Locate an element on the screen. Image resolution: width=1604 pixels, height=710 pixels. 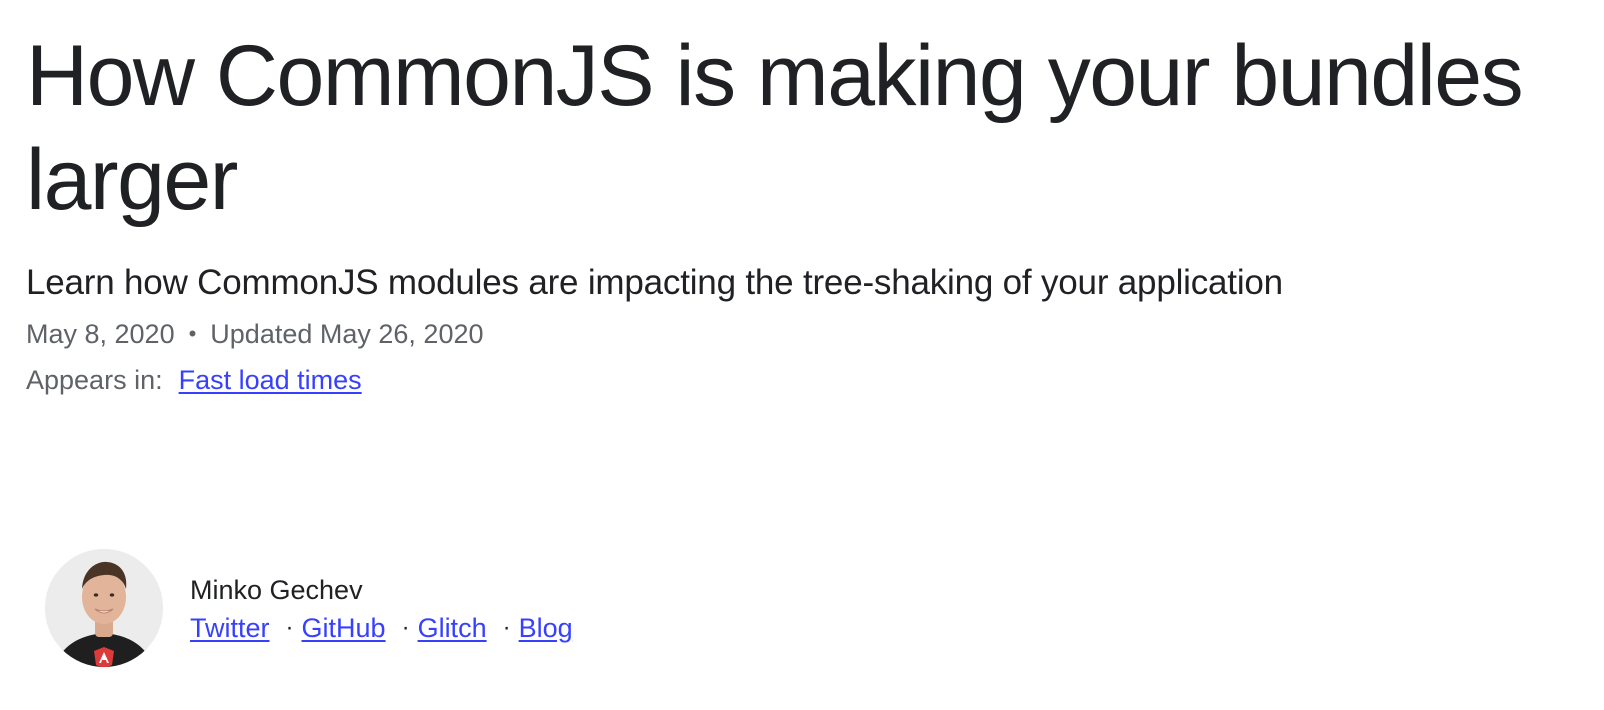
author-link-blog: Blog is located at coordinates (546, 628).